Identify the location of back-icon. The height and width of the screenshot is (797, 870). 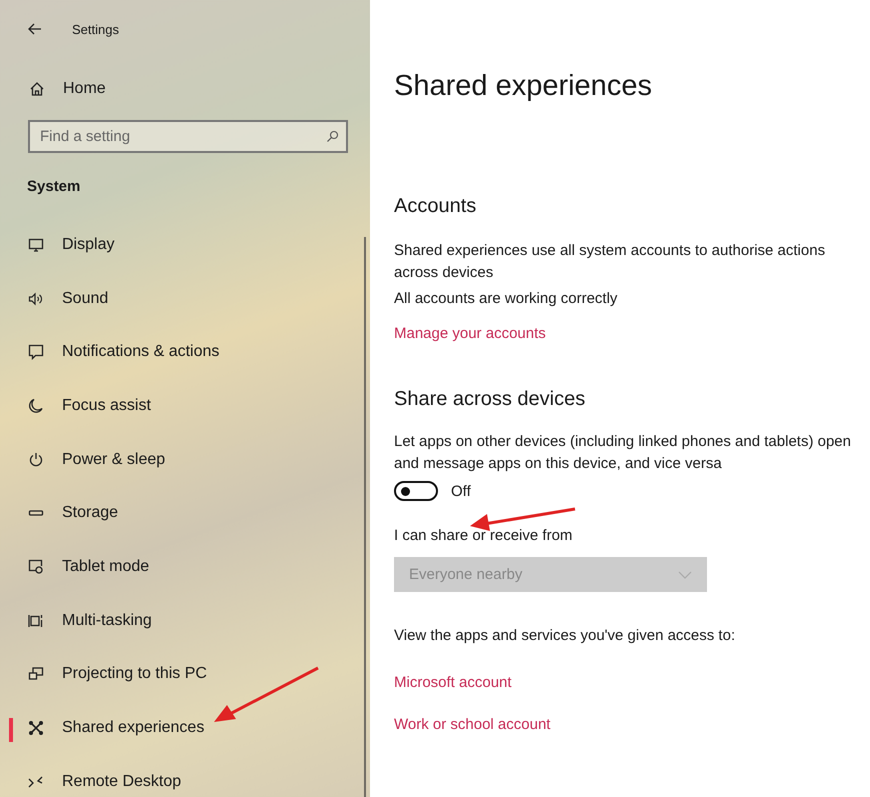
(35, 29).